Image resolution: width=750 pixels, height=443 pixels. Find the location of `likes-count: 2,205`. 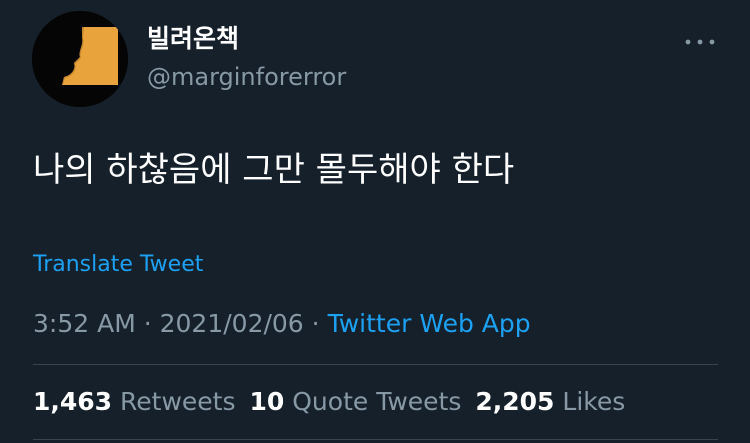

likes-count: 2,205 is located at coordinates (515, 401).